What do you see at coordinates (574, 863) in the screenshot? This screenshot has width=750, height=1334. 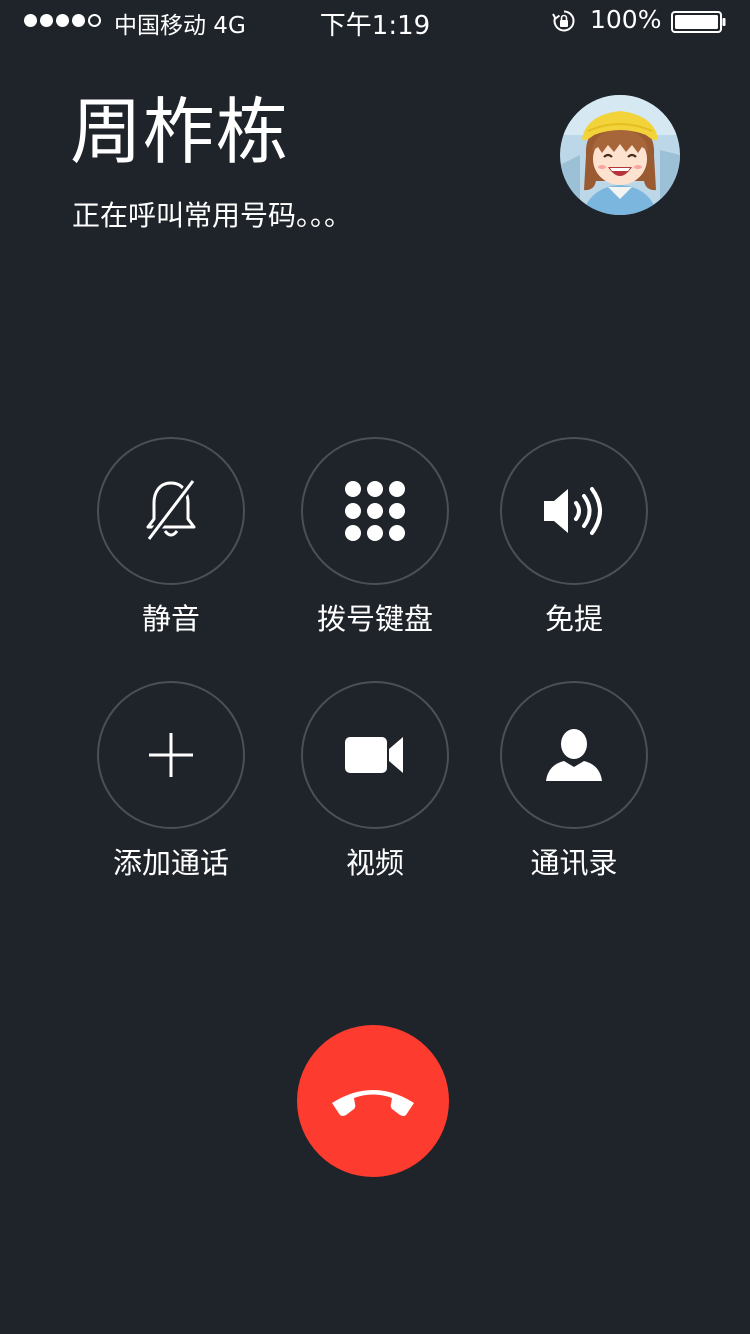 I see `contacts-label: 通讯录` at bounding box center [574, 863].